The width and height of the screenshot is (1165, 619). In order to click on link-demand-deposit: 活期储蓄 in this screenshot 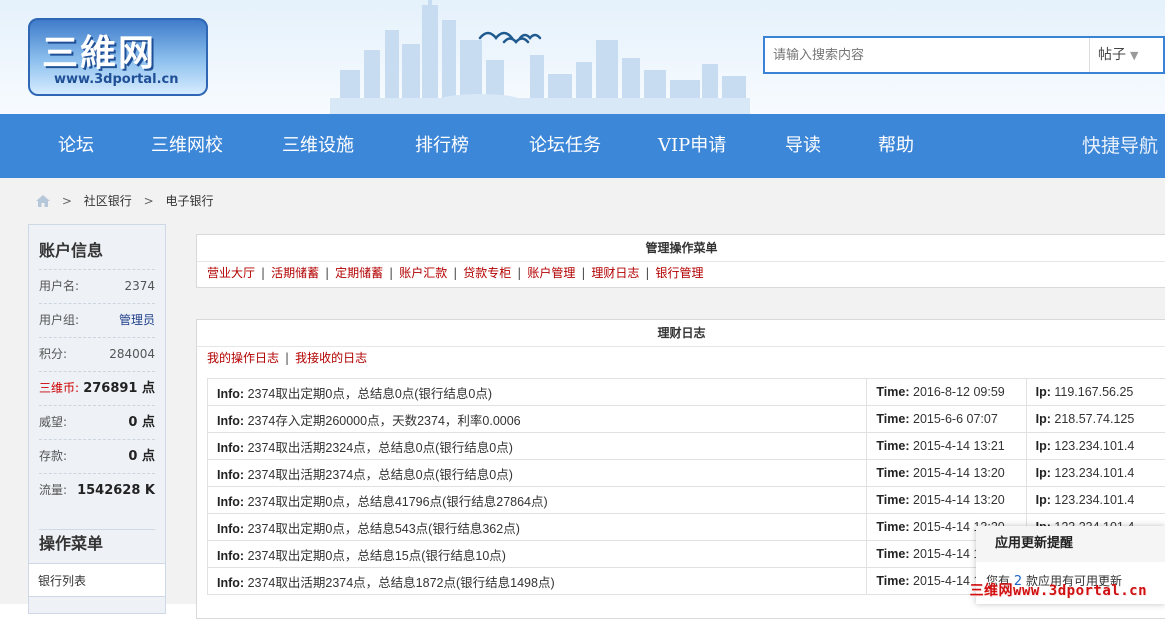, I will do `click(295, 273)`.